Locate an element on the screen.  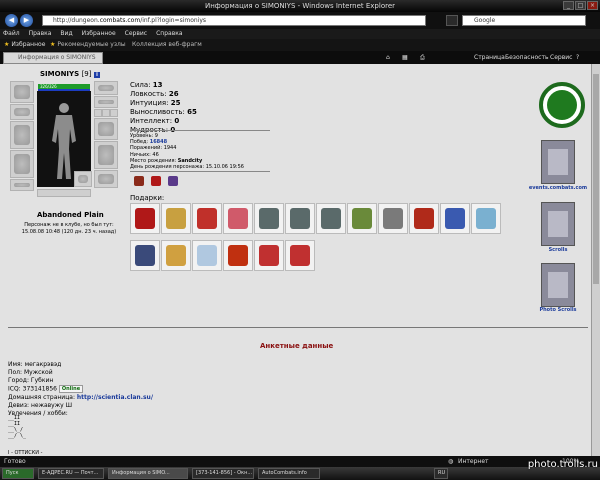
menu-tools: Сервис is located at coordinates (136, 34).